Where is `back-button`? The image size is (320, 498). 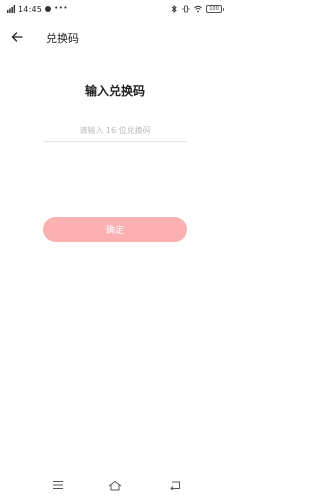
back-button is located at coordinates (17, 37).